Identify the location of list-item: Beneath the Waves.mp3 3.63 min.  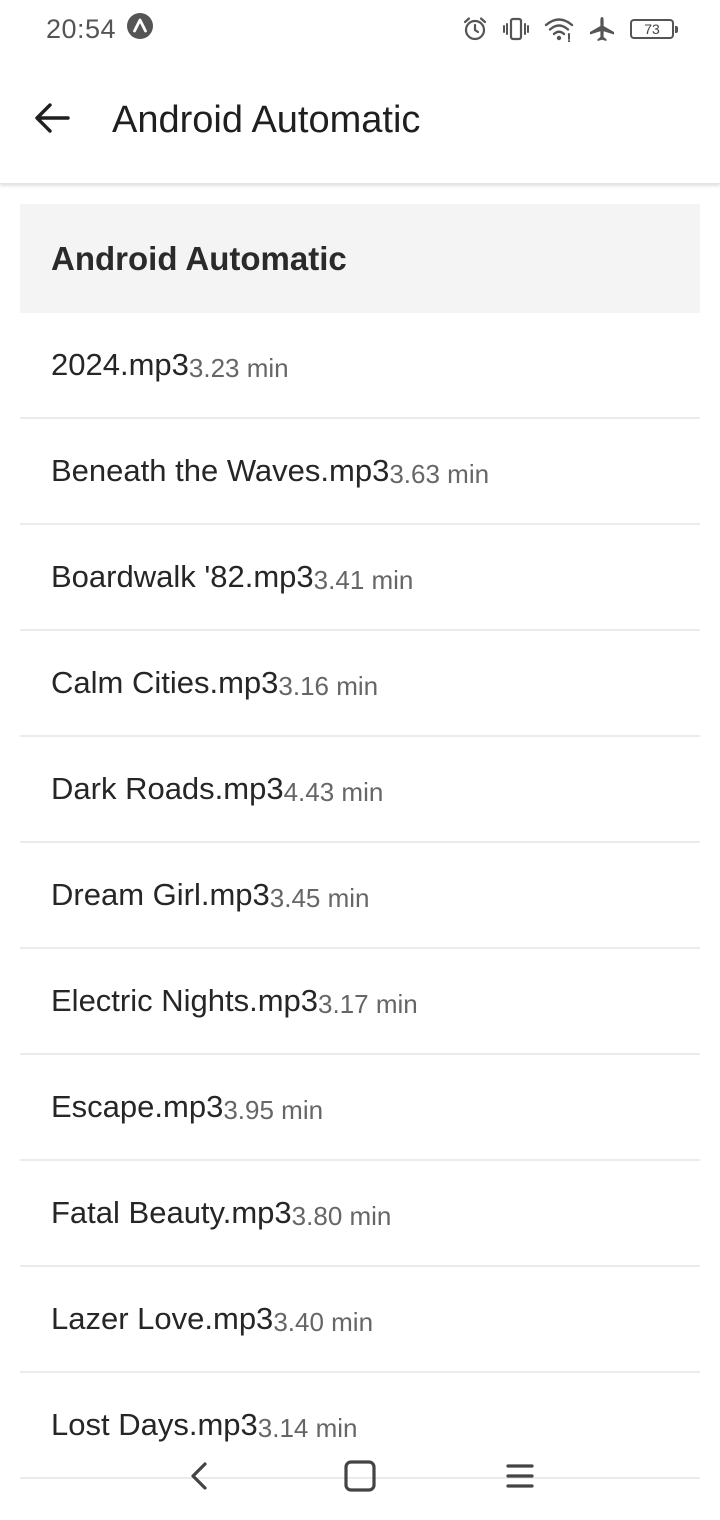
(360, 472).